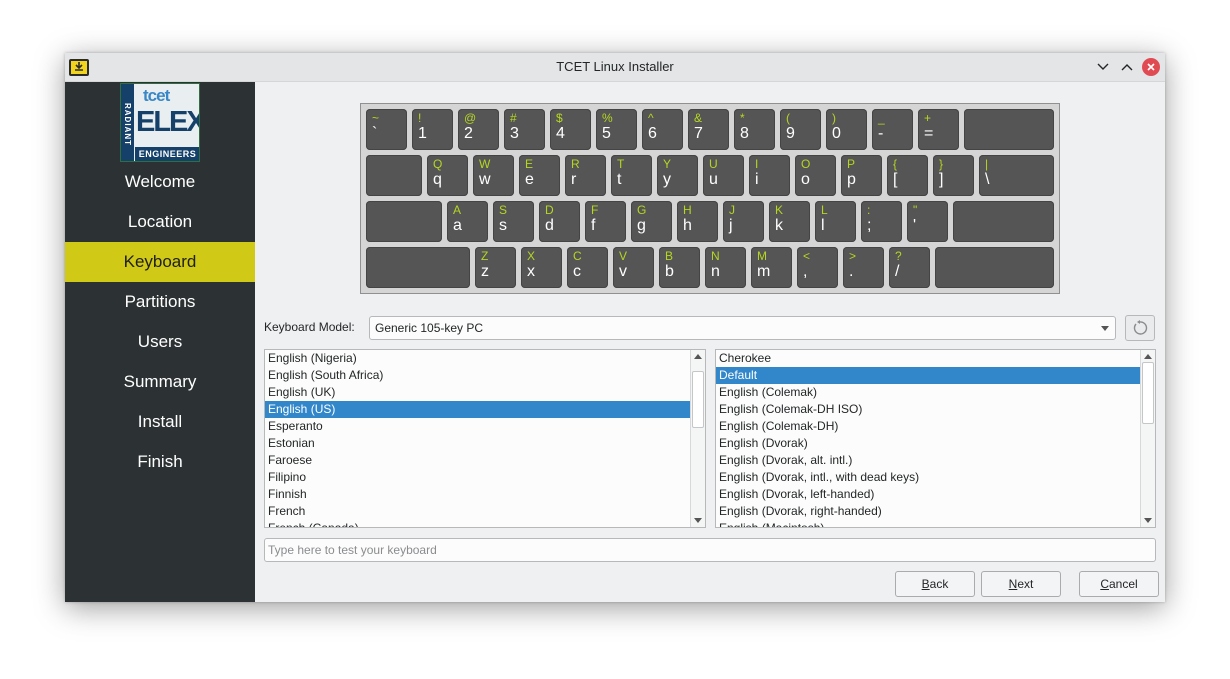  What do you see at coordinates (593, 225) in the screenshot?
I see `keycap-base-legend: f` at bounding box center [593, 225].